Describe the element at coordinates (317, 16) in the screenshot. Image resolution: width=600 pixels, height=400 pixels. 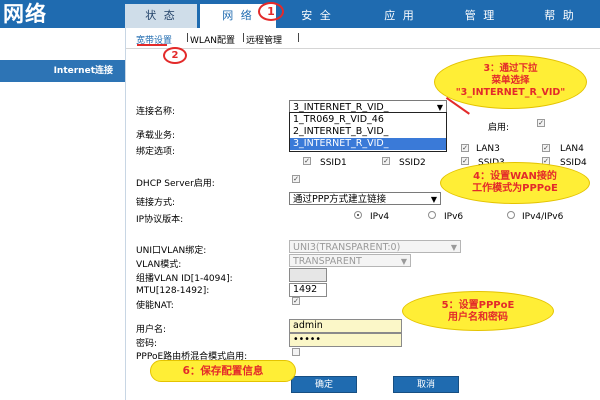
I see `tab-security: 安 全` at that location.